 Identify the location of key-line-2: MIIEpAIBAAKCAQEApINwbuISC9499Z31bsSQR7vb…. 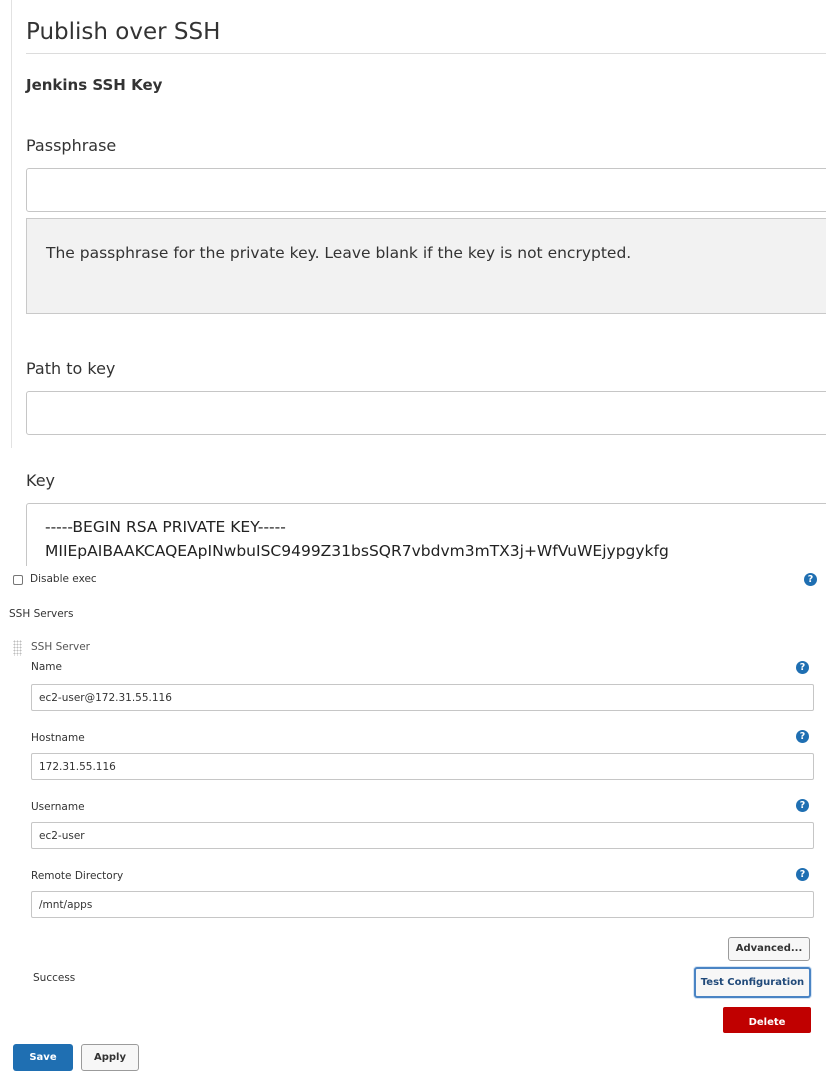
(357, 551).